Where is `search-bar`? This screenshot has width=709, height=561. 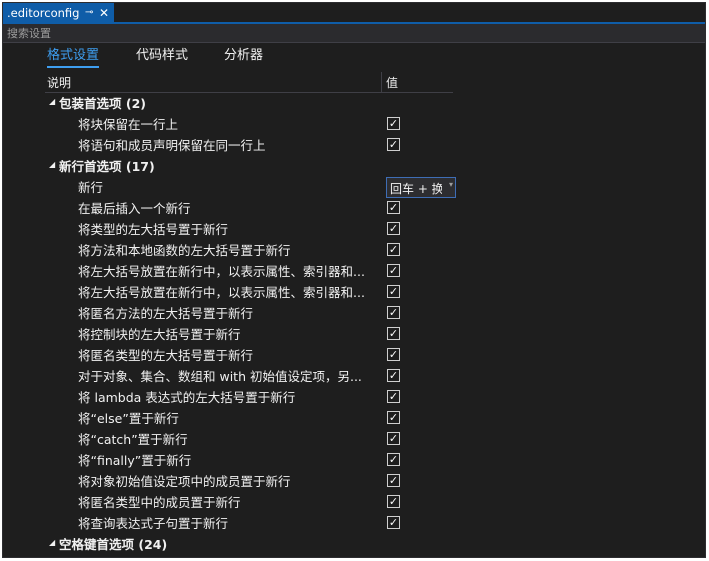
search-bar is located at coordinates (354, 33).